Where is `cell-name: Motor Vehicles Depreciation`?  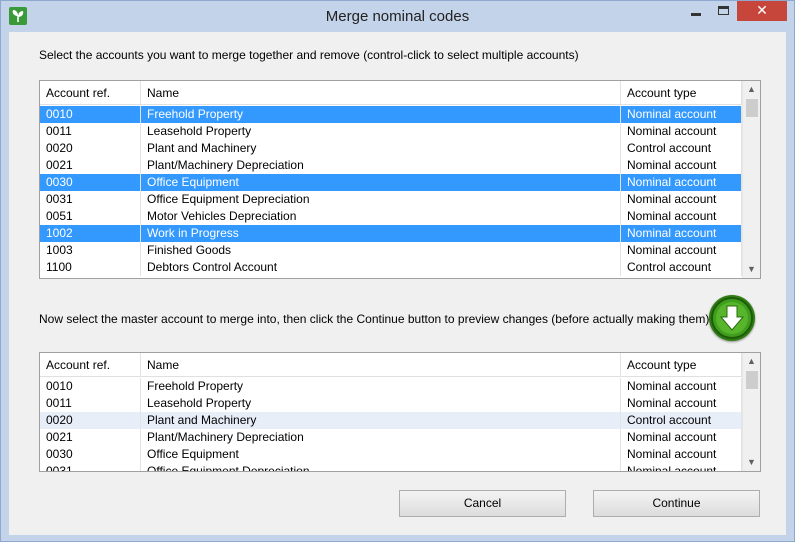
cell-name: Motor Vehicles Depreciation is located at coordinates (381, 216).